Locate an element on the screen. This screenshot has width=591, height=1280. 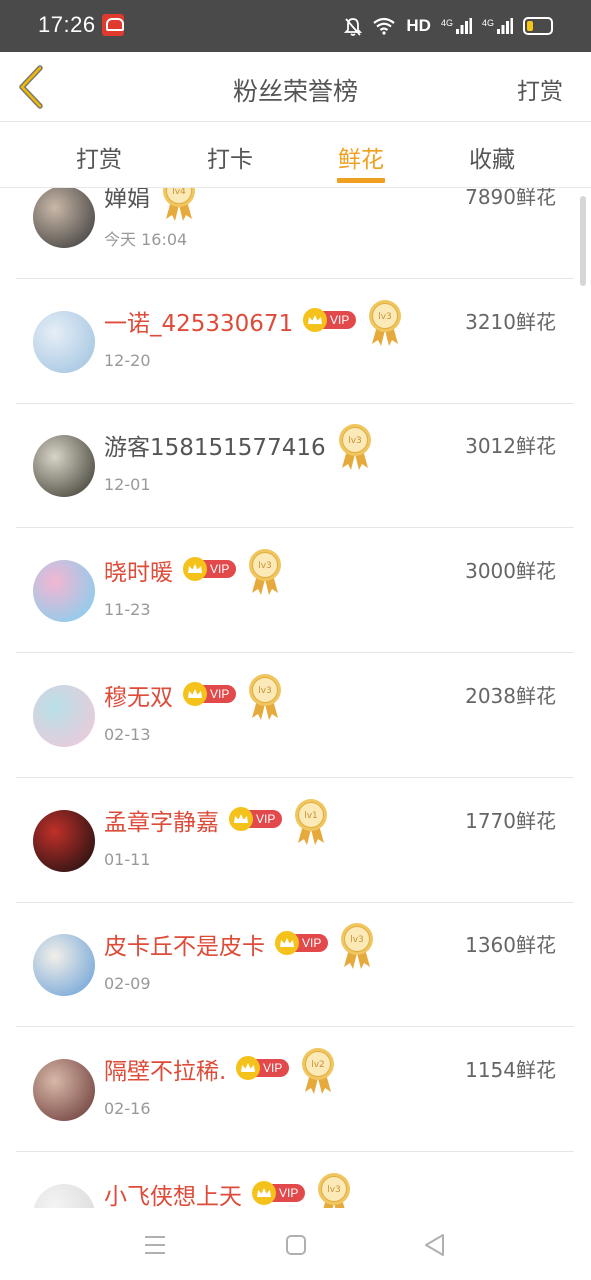
system-nav-bar is located at coordinates (295, 1244).